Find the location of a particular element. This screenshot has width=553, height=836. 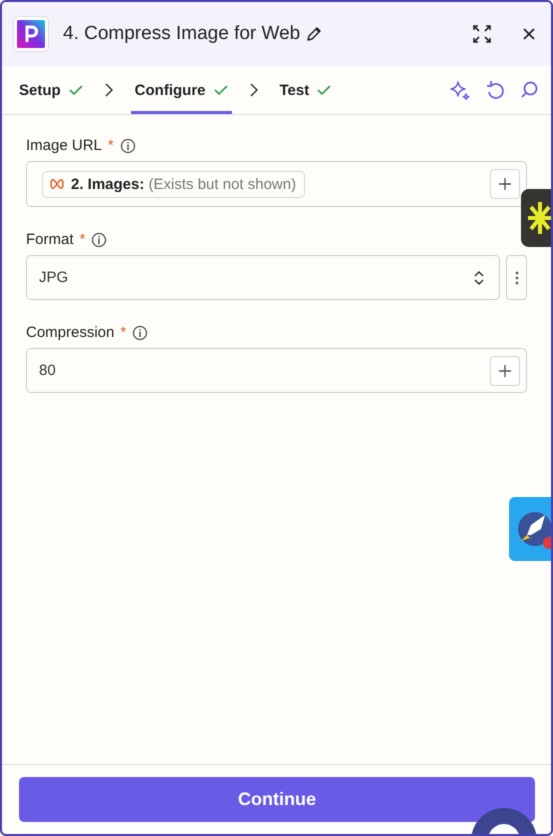

compression-field: 80 is located at coordinates (276, 370).